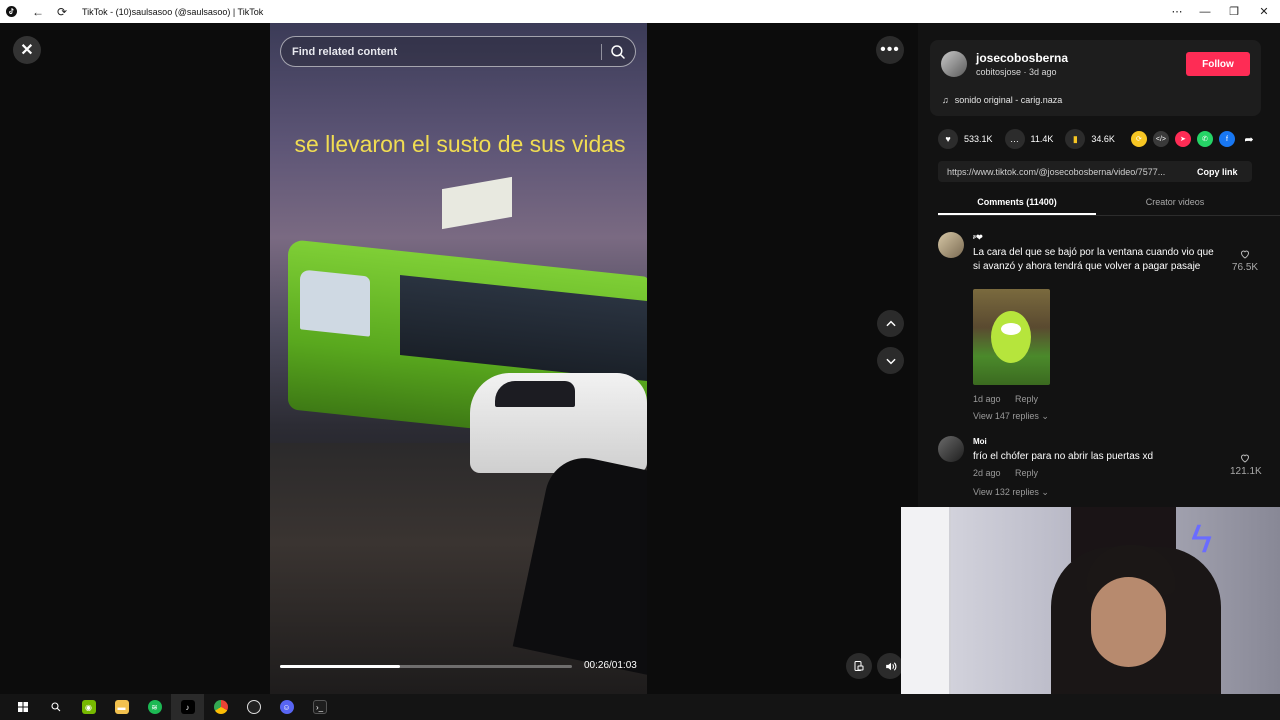 The height and width of the screenshot is (720, 1280). Describe the element at coordinates (460, 144) in the screenshot. I see `video-caption: se llevaron el susto de sus vidas` at that location.